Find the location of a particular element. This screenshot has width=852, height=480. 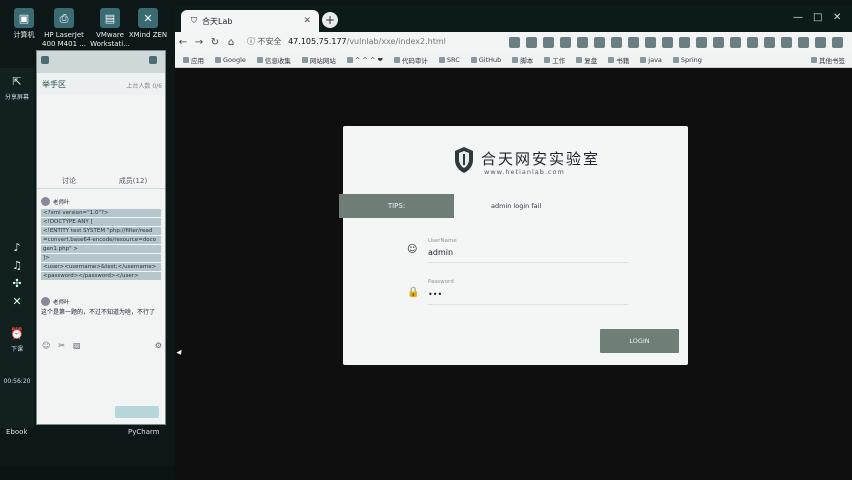

bookmark-item: 复盘 is located at coordinates (586, 60).